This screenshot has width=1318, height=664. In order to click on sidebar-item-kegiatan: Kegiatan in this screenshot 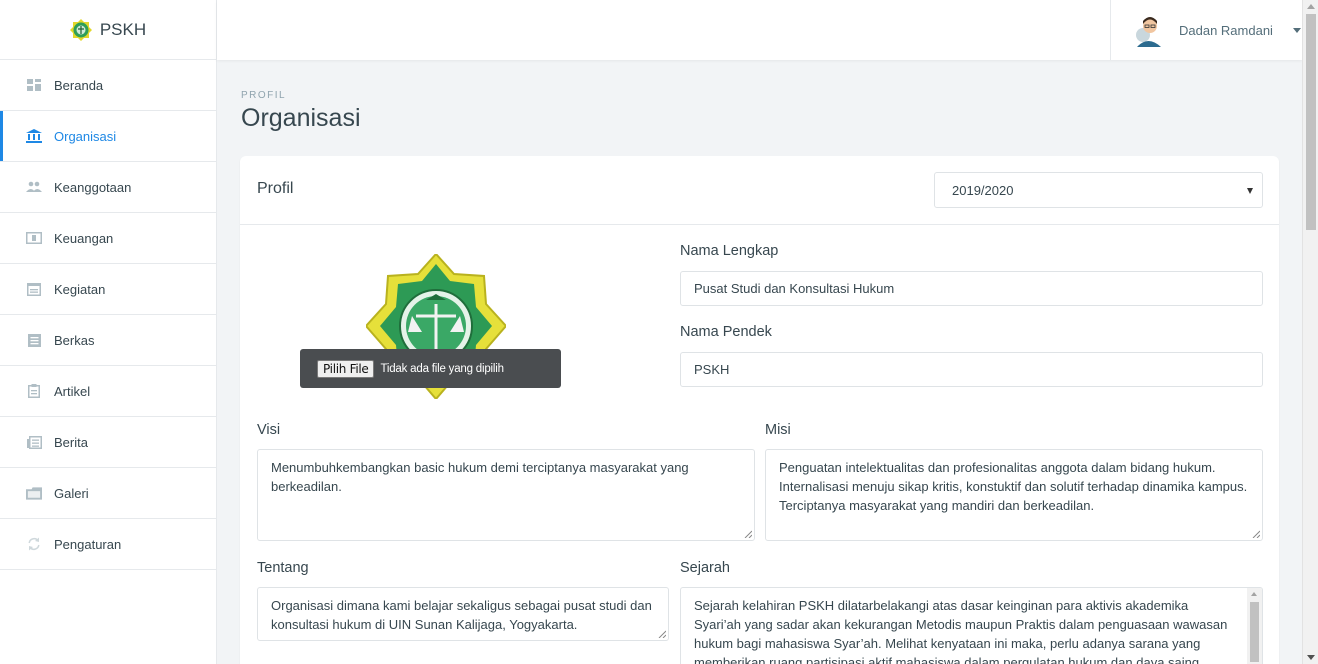, I will do `click(108, 289)`.